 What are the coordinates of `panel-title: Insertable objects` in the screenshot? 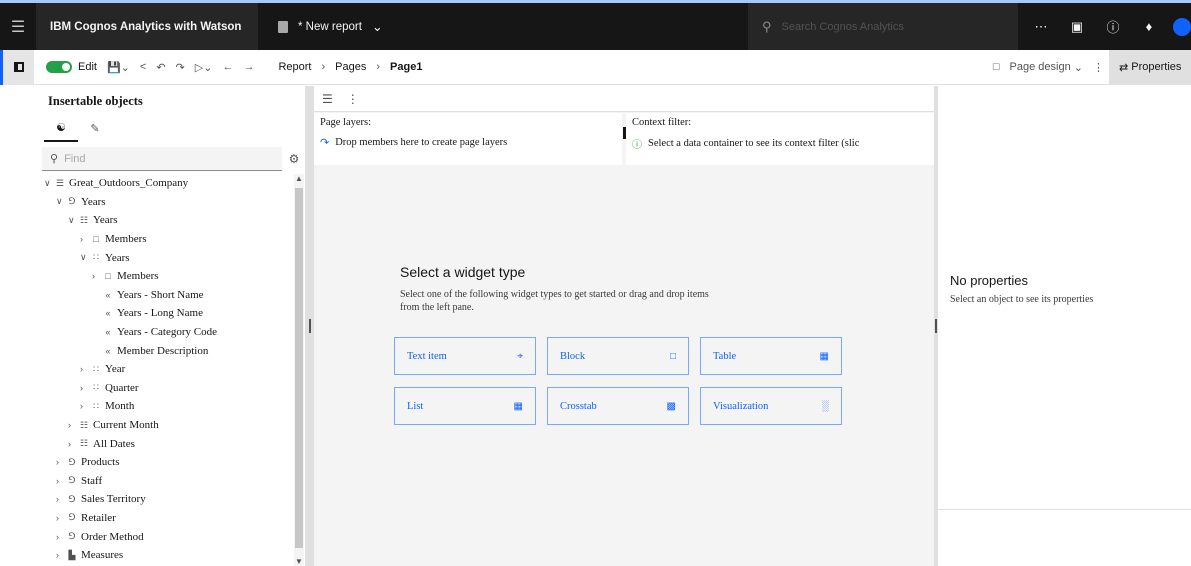 It's located at (95, 101).